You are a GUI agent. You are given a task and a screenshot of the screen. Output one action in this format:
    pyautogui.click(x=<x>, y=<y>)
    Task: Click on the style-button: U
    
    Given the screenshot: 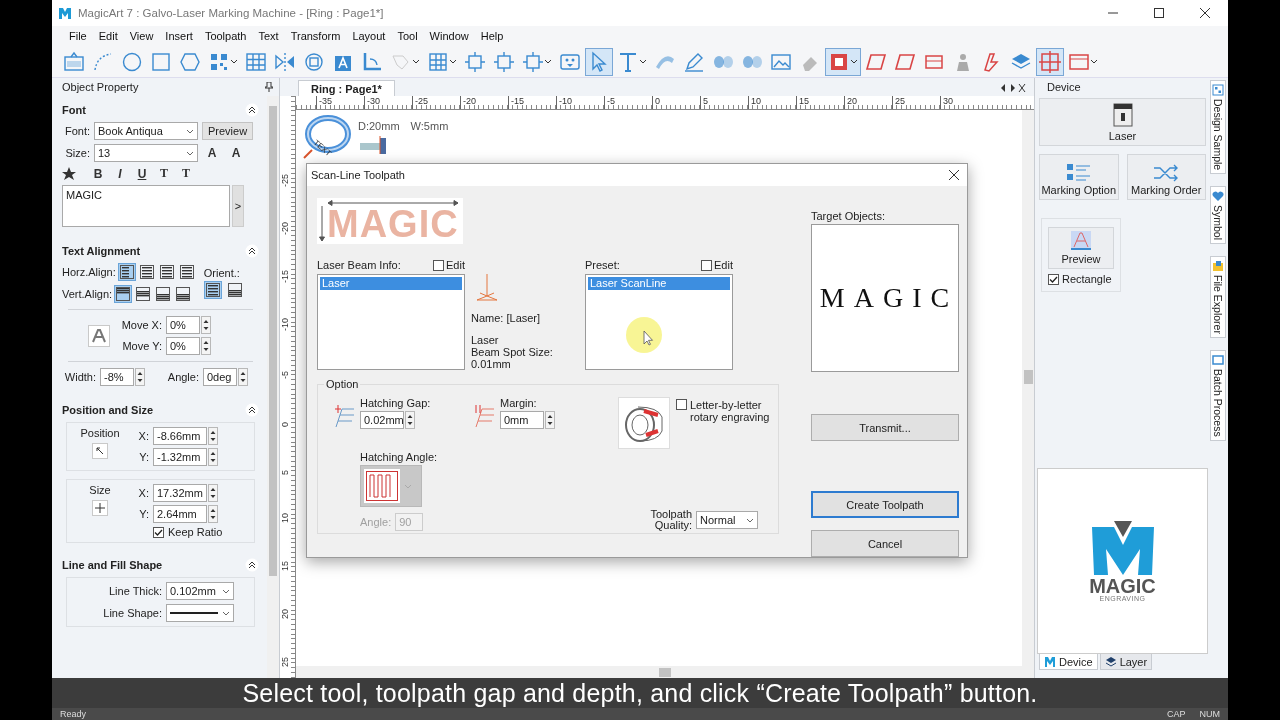 What is the action you would take?
    pyautogui.click(x=142, y=173)
    